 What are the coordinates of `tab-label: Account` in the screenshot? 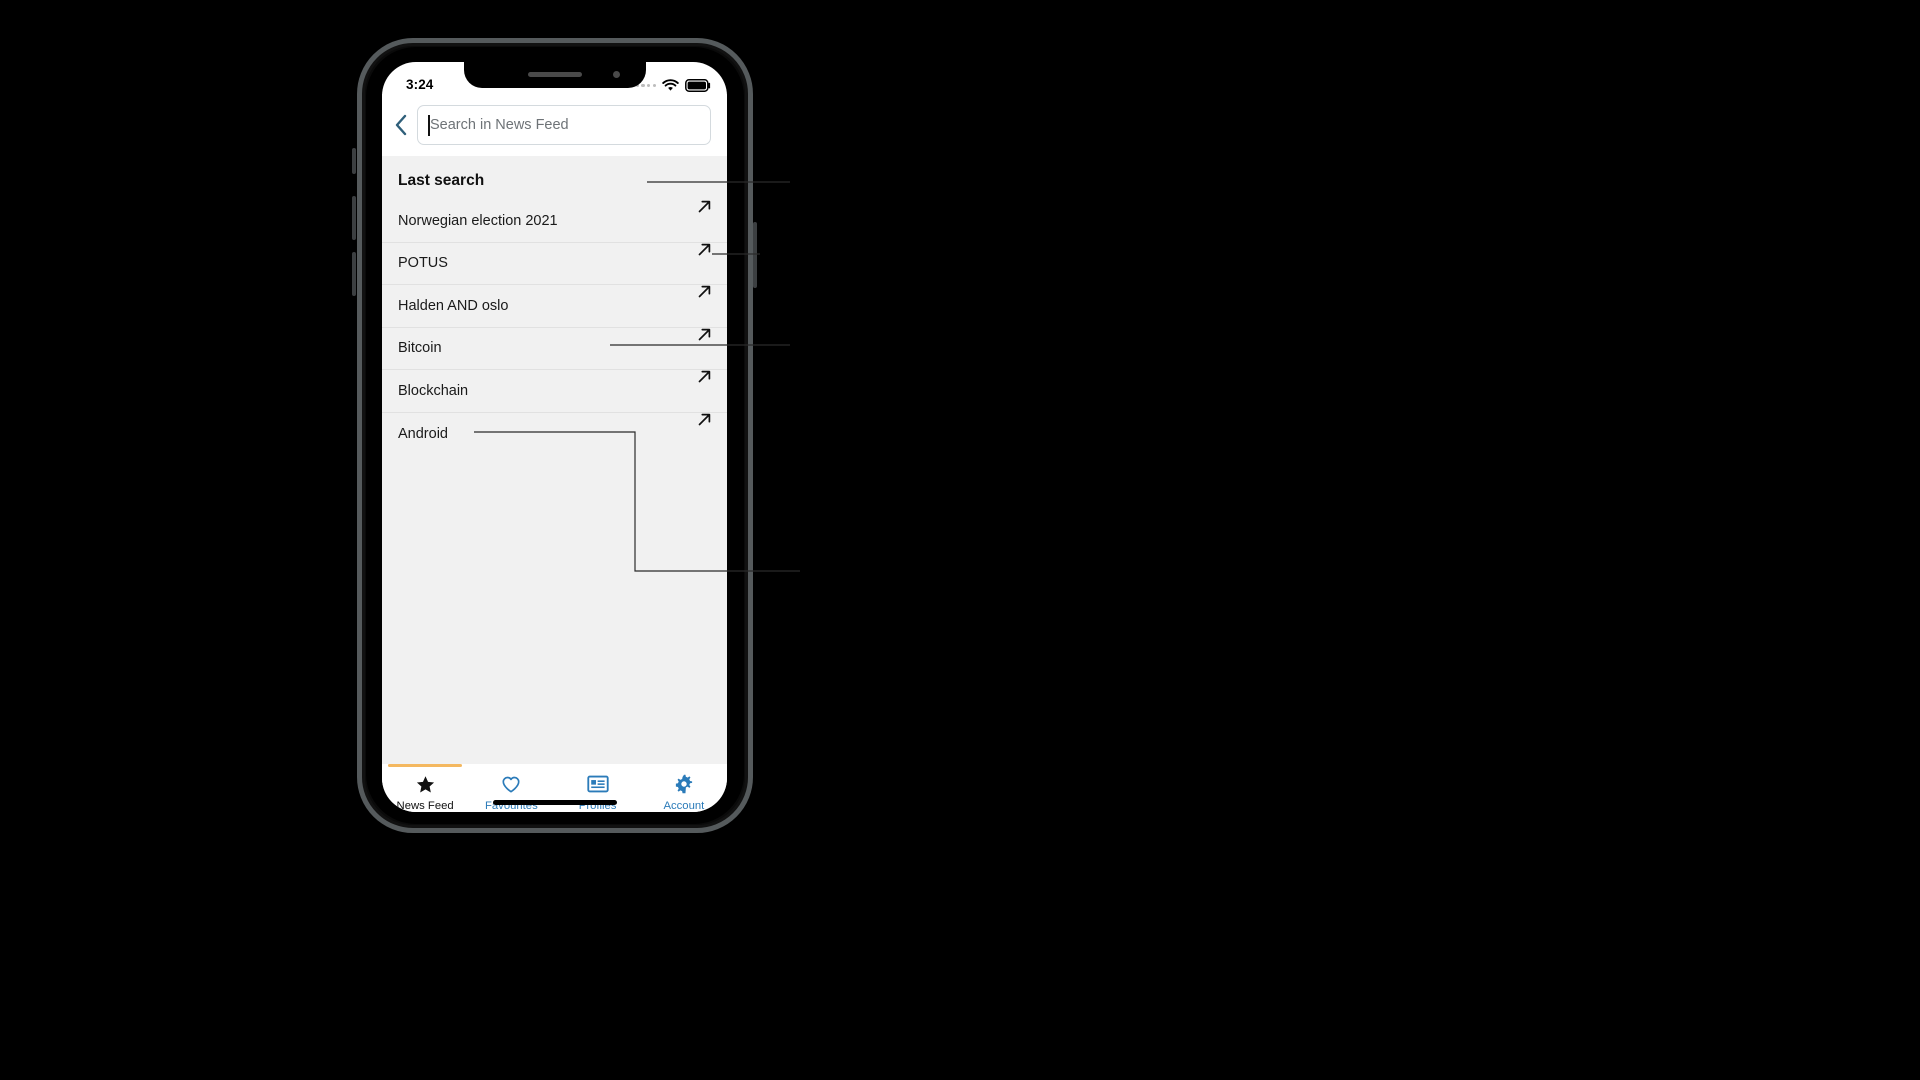 It's located at (684, 806).